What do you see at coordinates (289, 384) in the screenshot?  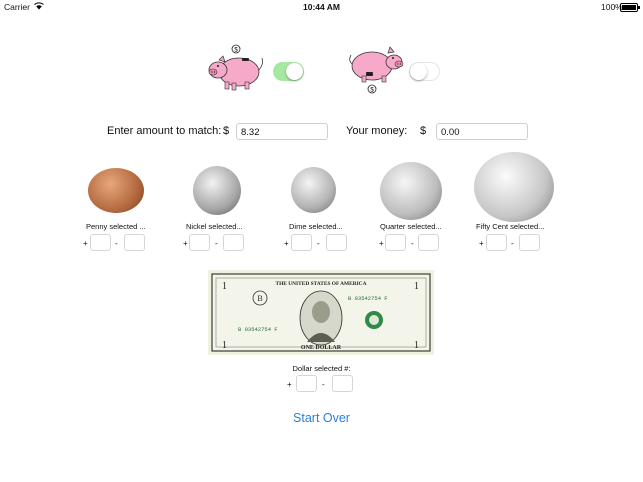 I see `dollar-plus-sign: +` at bounding box center [289, 384].